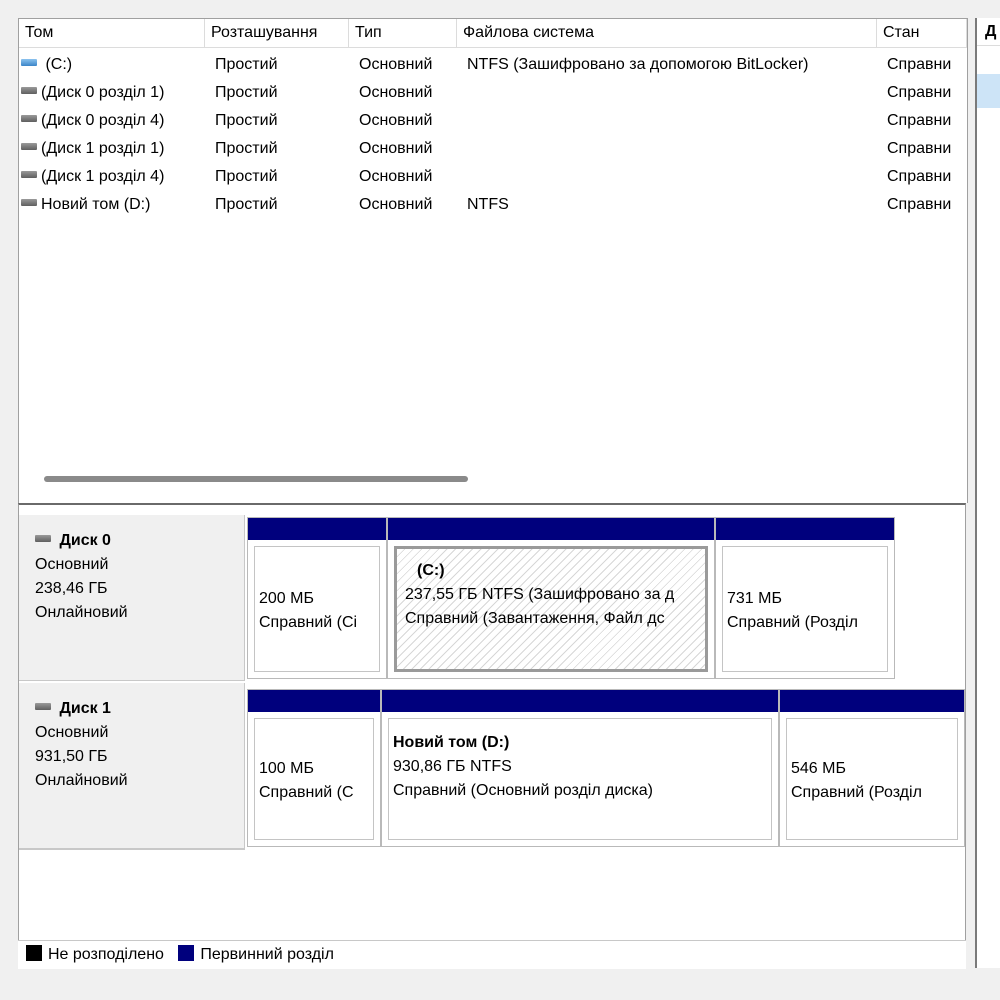 The image size is (1000, 1000). Describe the element at coordinates (818, 768) in the screenshot. I see `partition-size: 546 МБ` at that location.